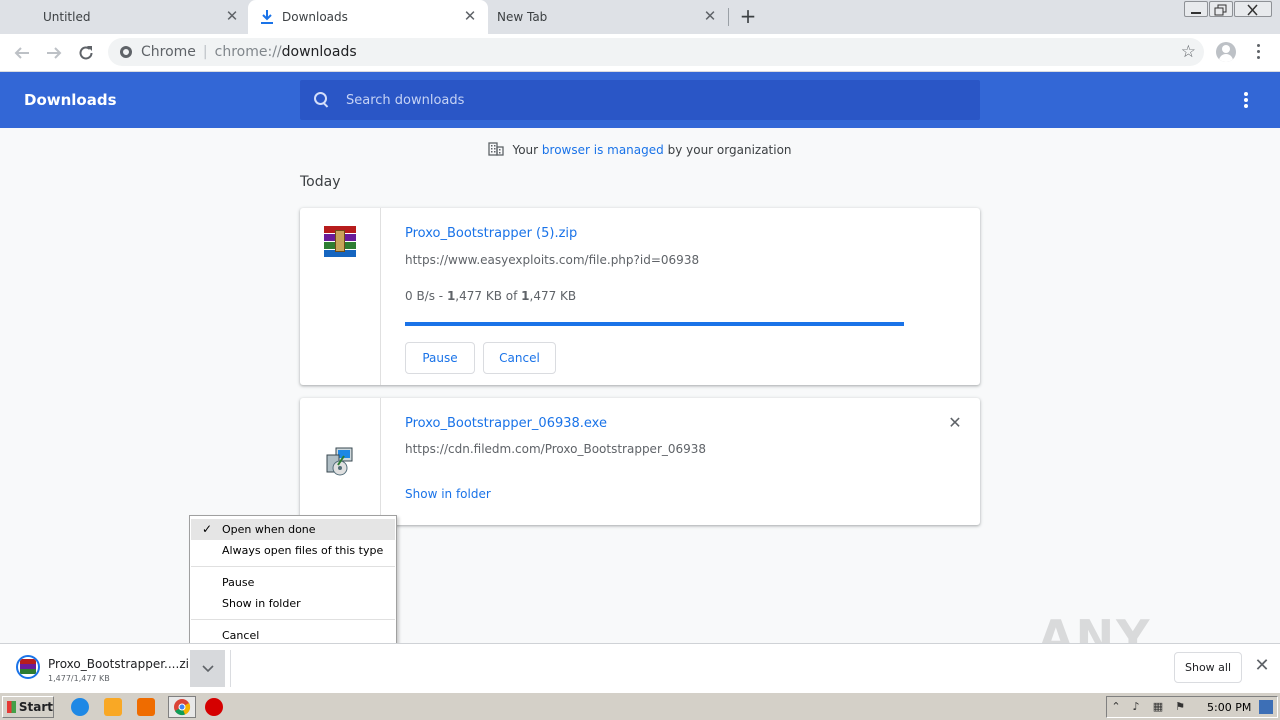 The height and width of the screenshot is (720, 1280). I want to click on shelf-download-item: Proxo_Bootstrapper....zip 1,477/1,477 KB, so click(102, 668).